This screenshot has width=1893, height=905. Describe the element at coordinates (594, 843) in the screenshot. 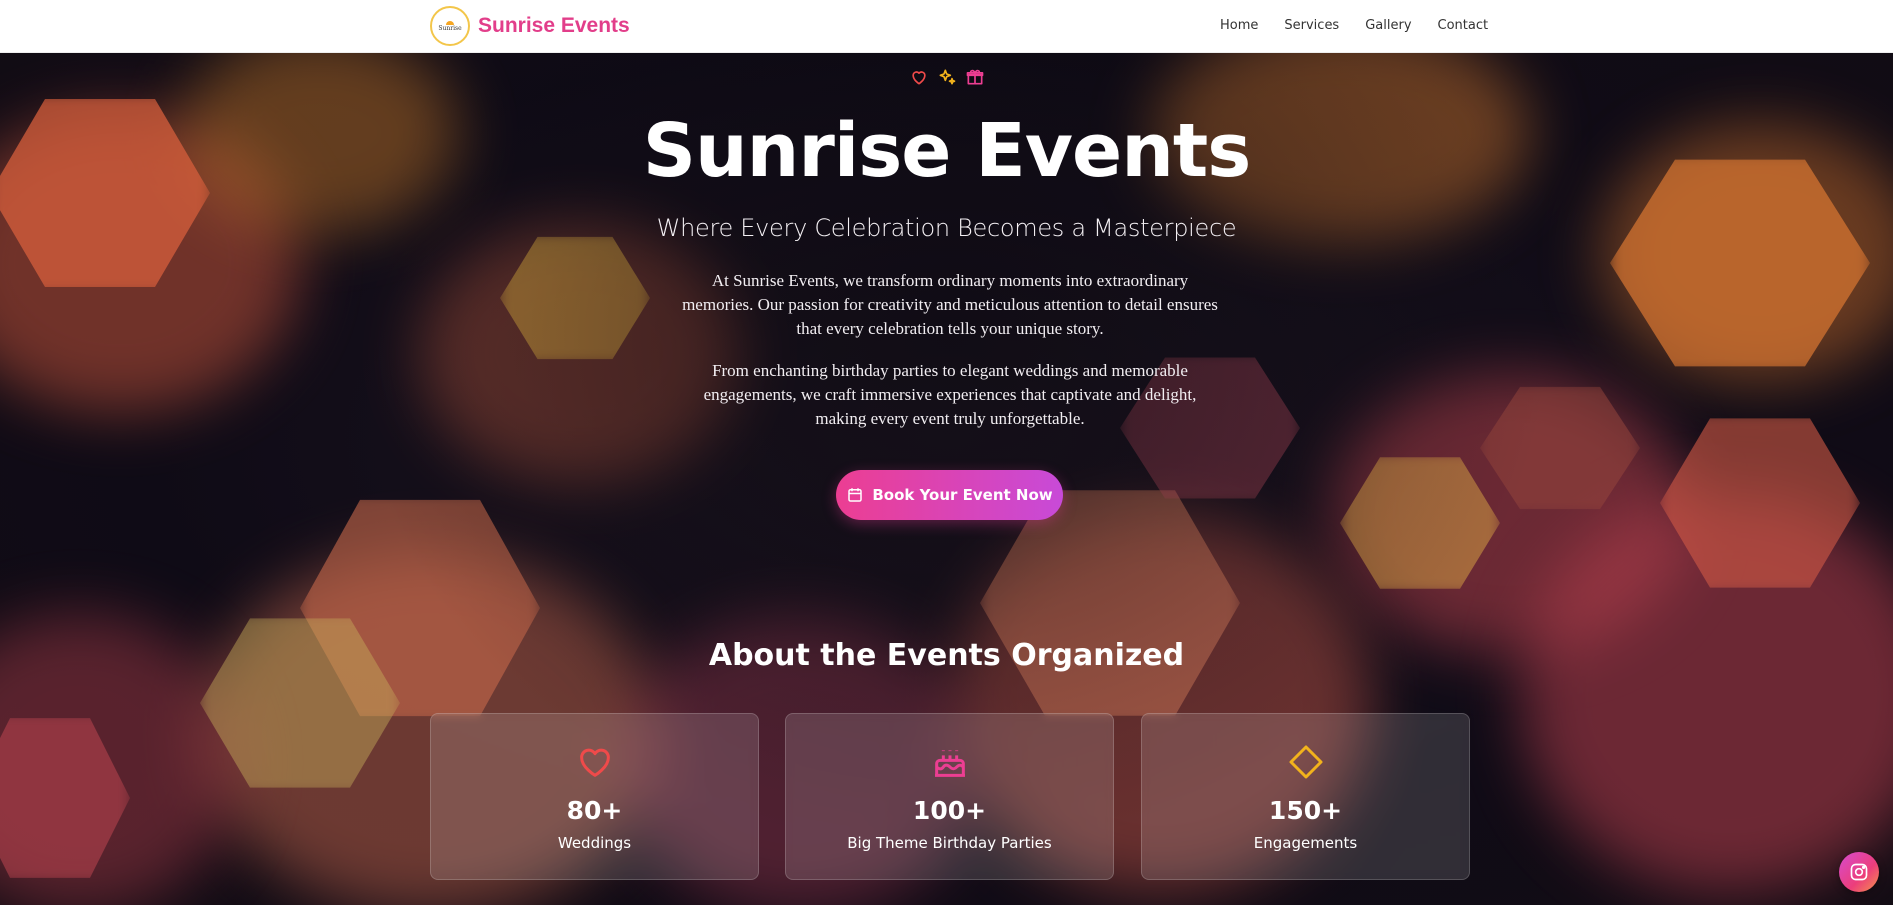

I see `stat-label: Weddings` at that location.